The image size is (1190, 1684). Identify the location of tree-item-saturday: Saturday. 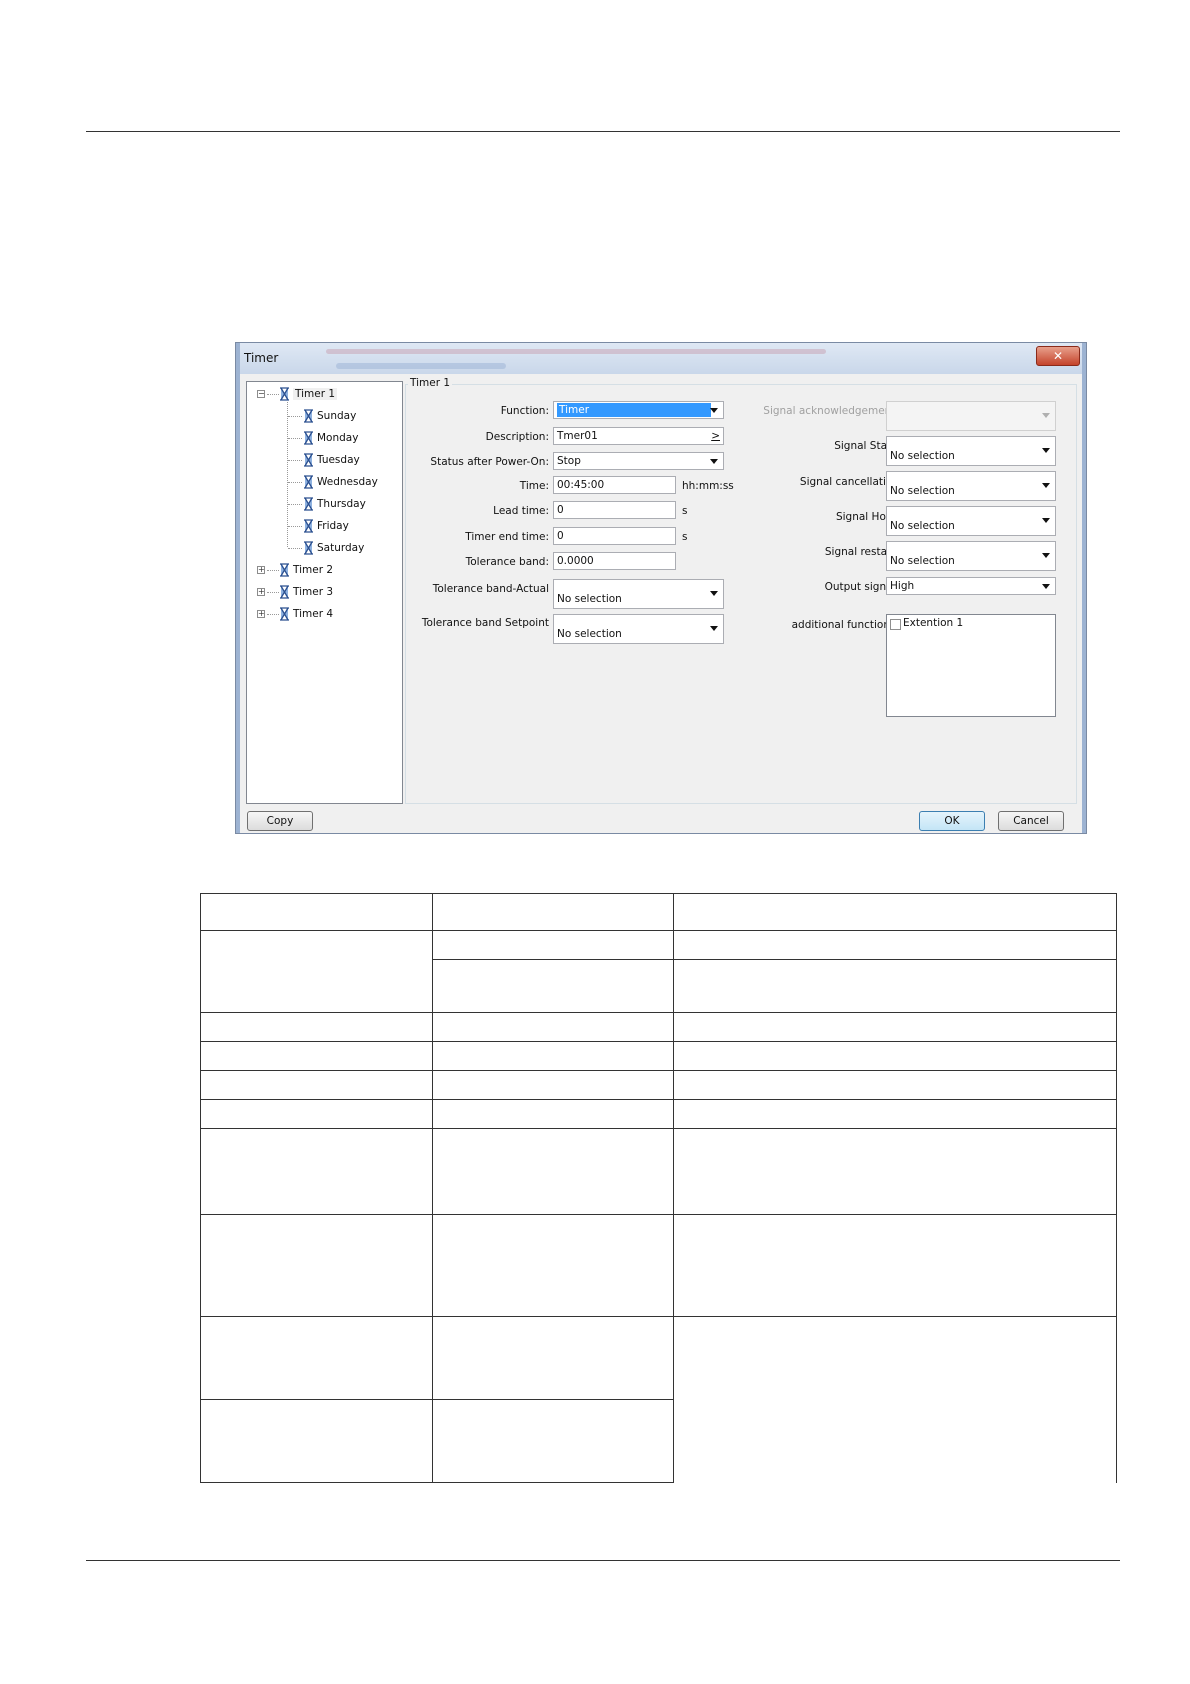
(333, 548).